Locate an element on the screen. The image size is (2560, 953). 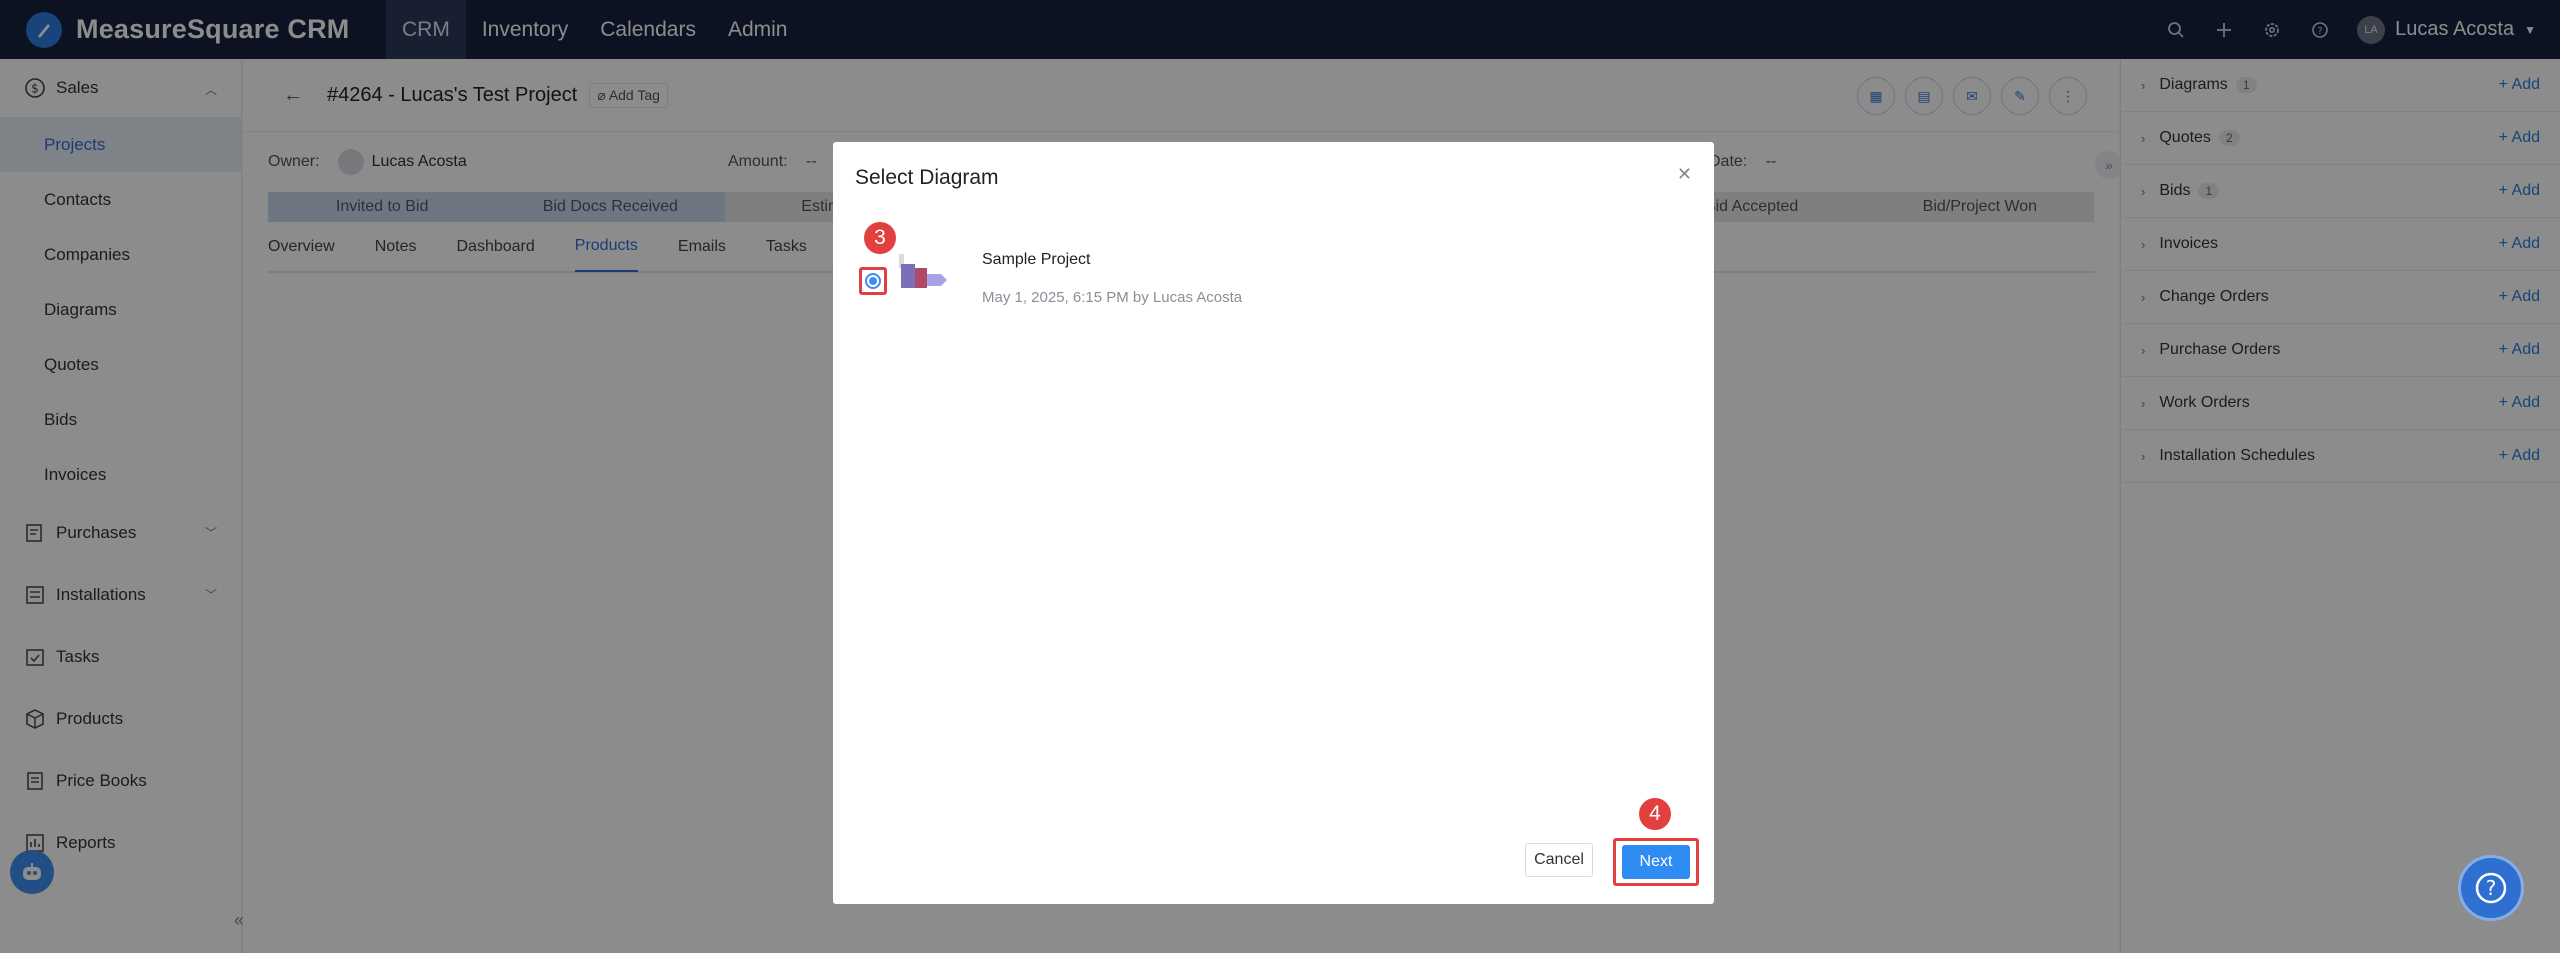
dialog-title: Select Diagram is located at coordinates (927, 177).